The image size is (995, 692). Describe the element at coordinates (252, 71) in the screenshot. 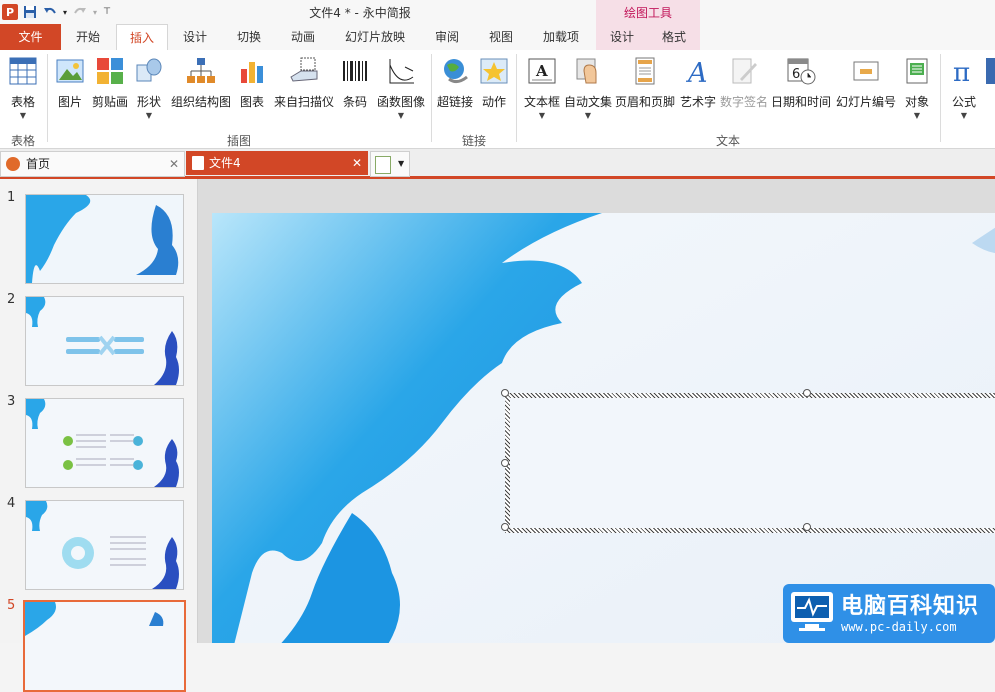

I see `chart-icon` at that location.